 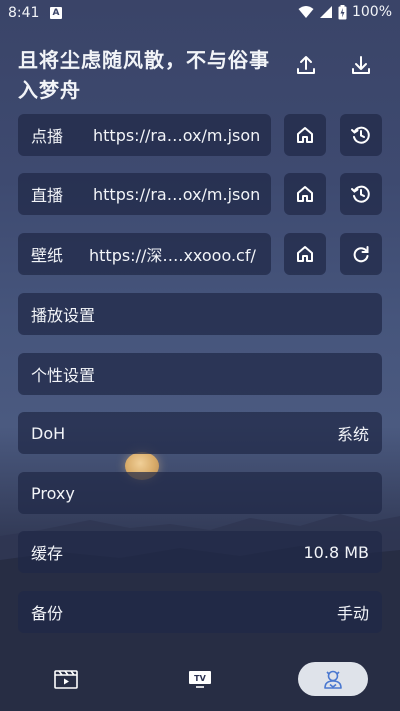 What do you see at coordinates (63, 375) in the screenshot?
I see `personalization-settings-label: 个性设置` at bounding box center [63, 375].